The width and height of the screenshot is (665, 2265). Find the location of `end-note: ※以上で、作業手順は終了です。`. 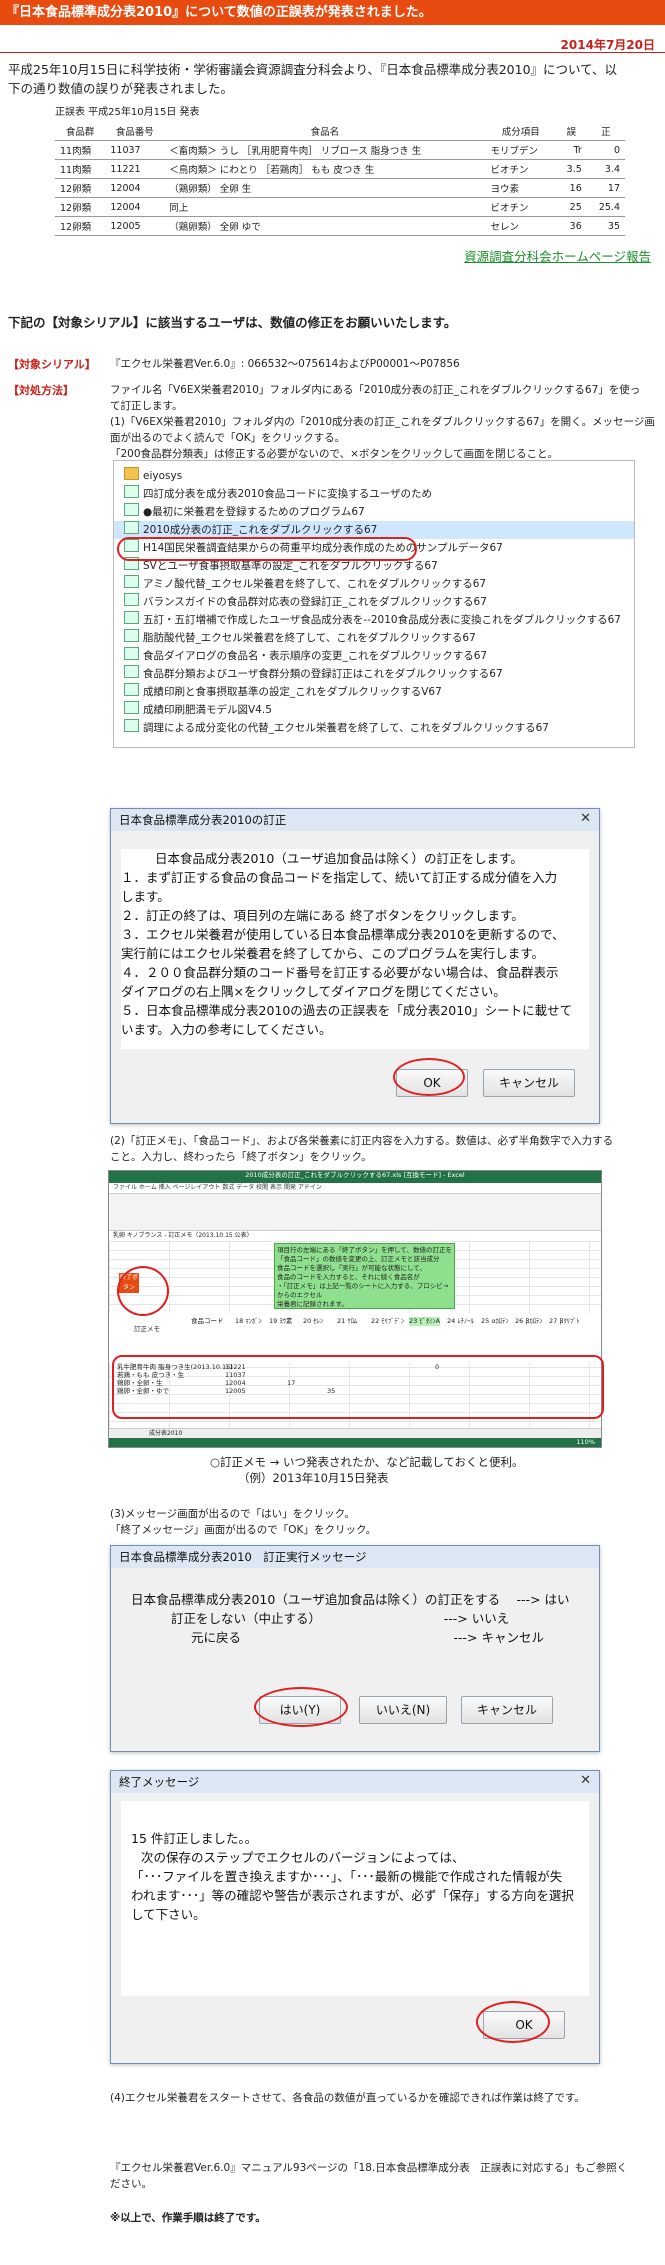

end-note: ※以上で、作業手順は終了です。 is located at coordinates (188, 2218).